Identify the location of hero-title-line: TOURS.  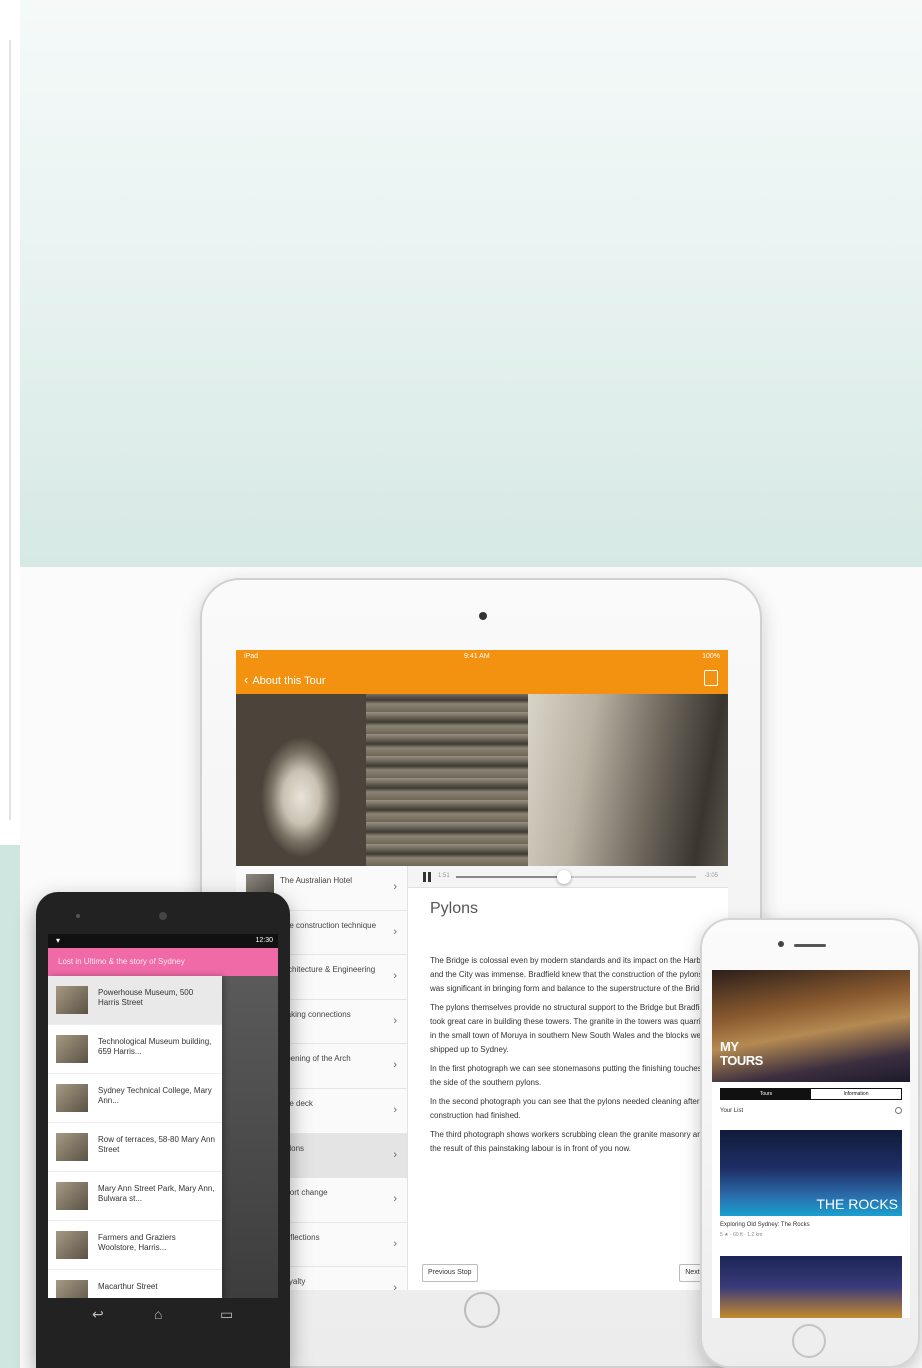
(741, 1060).